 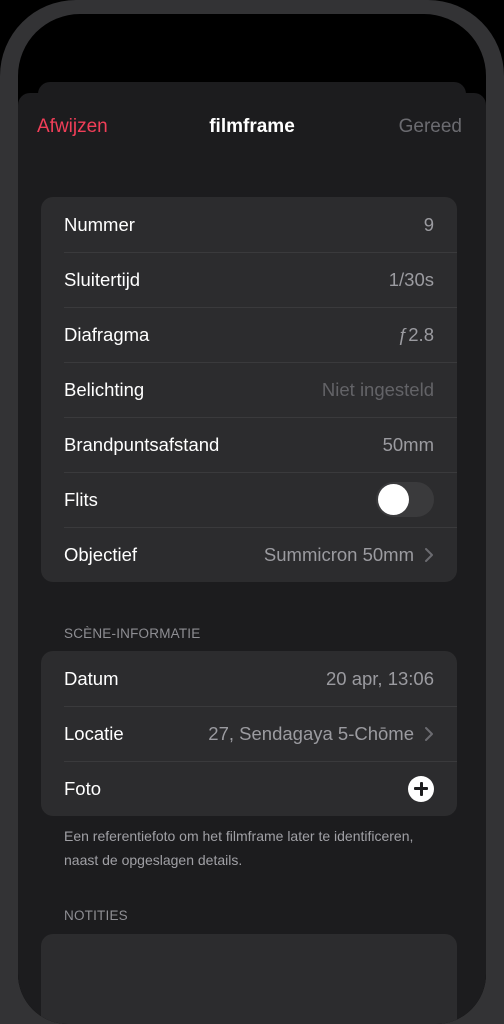 What do you see at coordinates (379, 678) in the screenshot?
I see `date-value: 20 apr, 13:06` at bounding box center [379, 678].